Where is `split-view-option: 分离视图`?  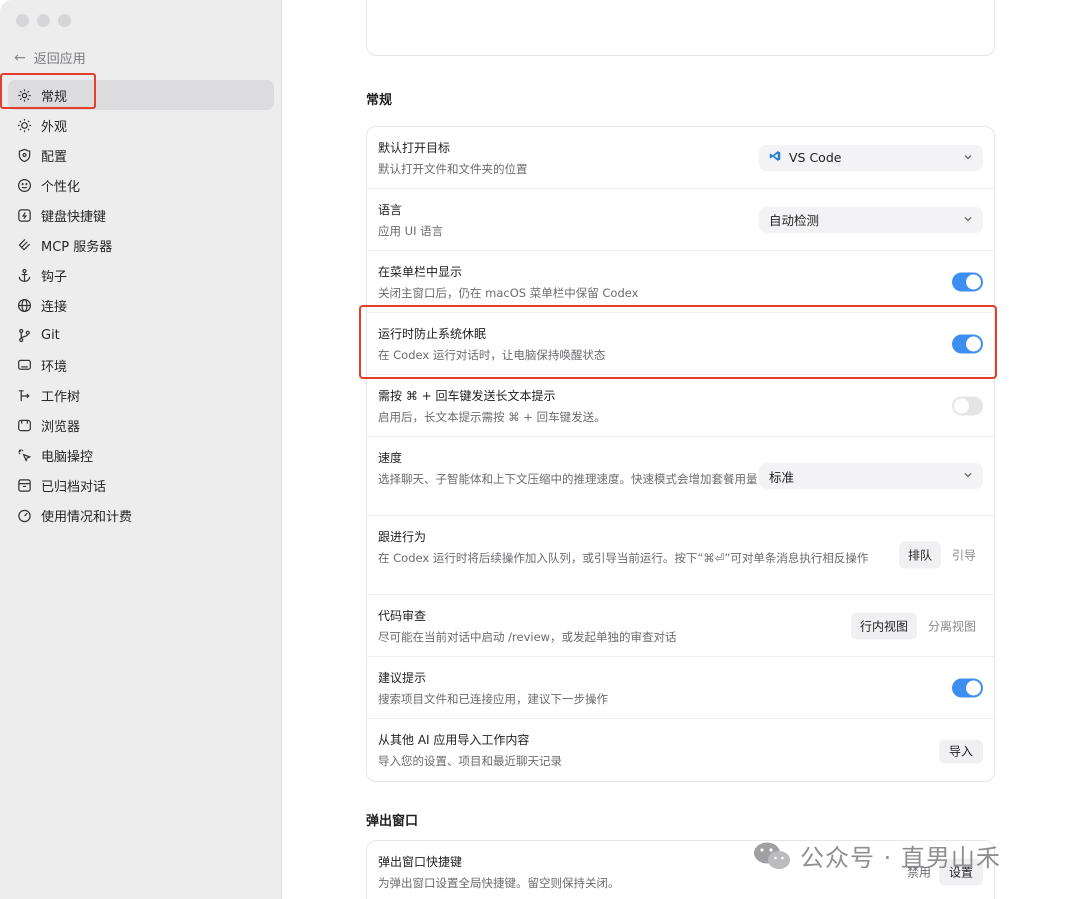 split-view-option: 分离视图 is located at coordinates (952, 625).